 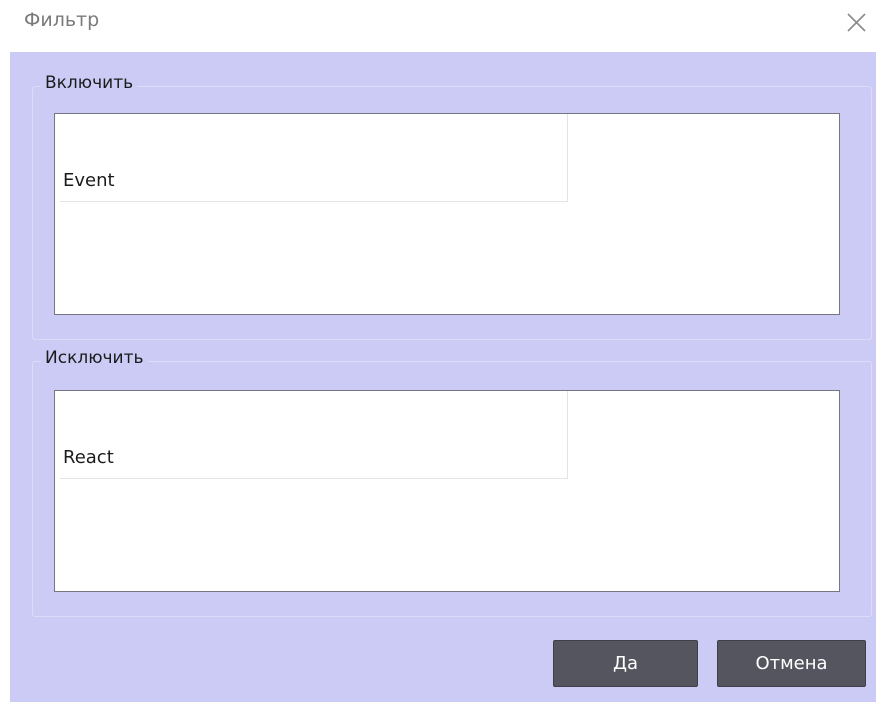 What do you see at coordinates (89, 180) in the screenshot?
I see `include-list-item-label: Event` at bounding box center [89, 180].